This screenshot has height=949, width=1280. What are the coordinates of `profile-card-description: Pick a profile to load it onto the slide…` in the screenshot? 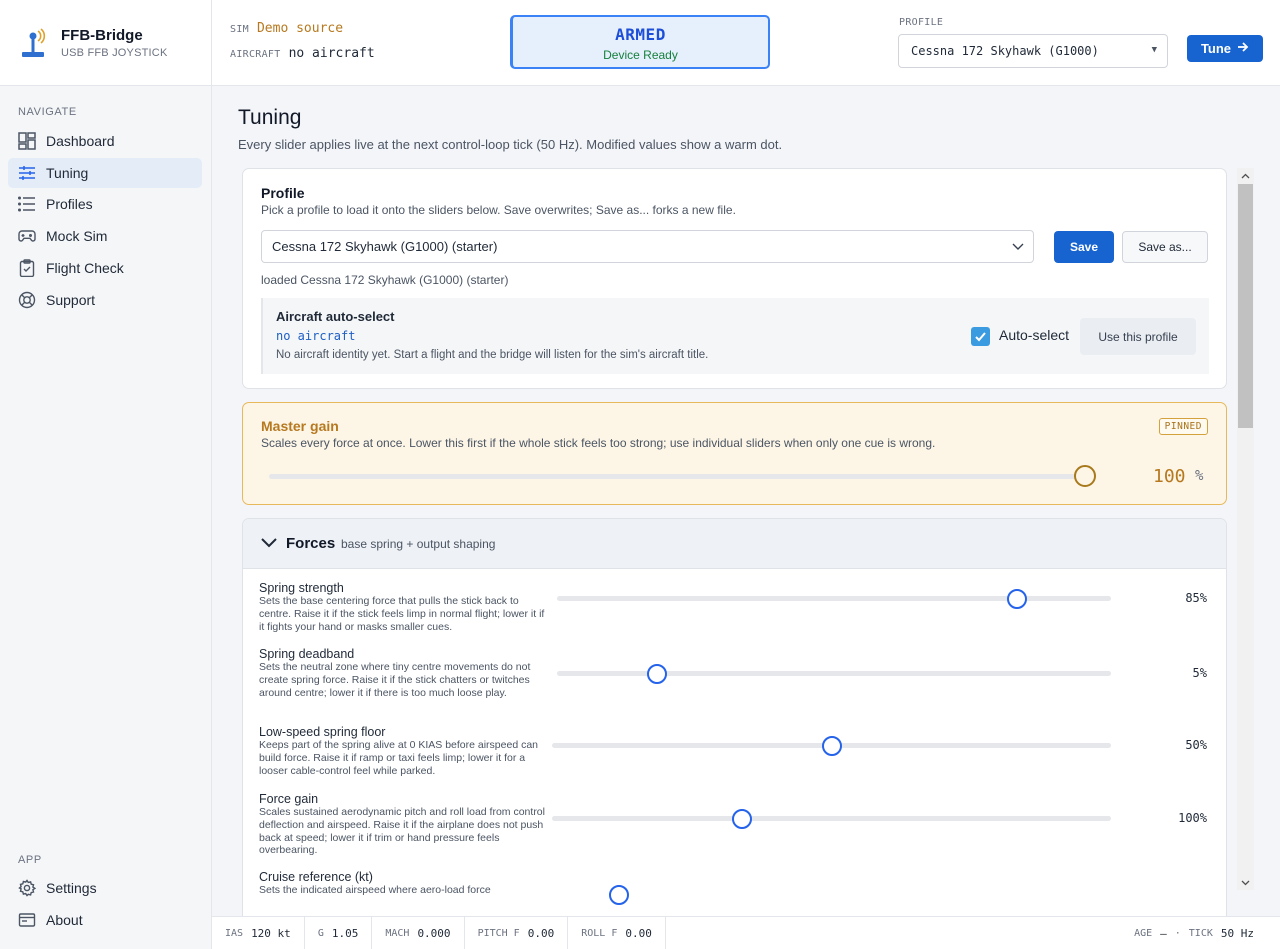 It's located at (498, 210).